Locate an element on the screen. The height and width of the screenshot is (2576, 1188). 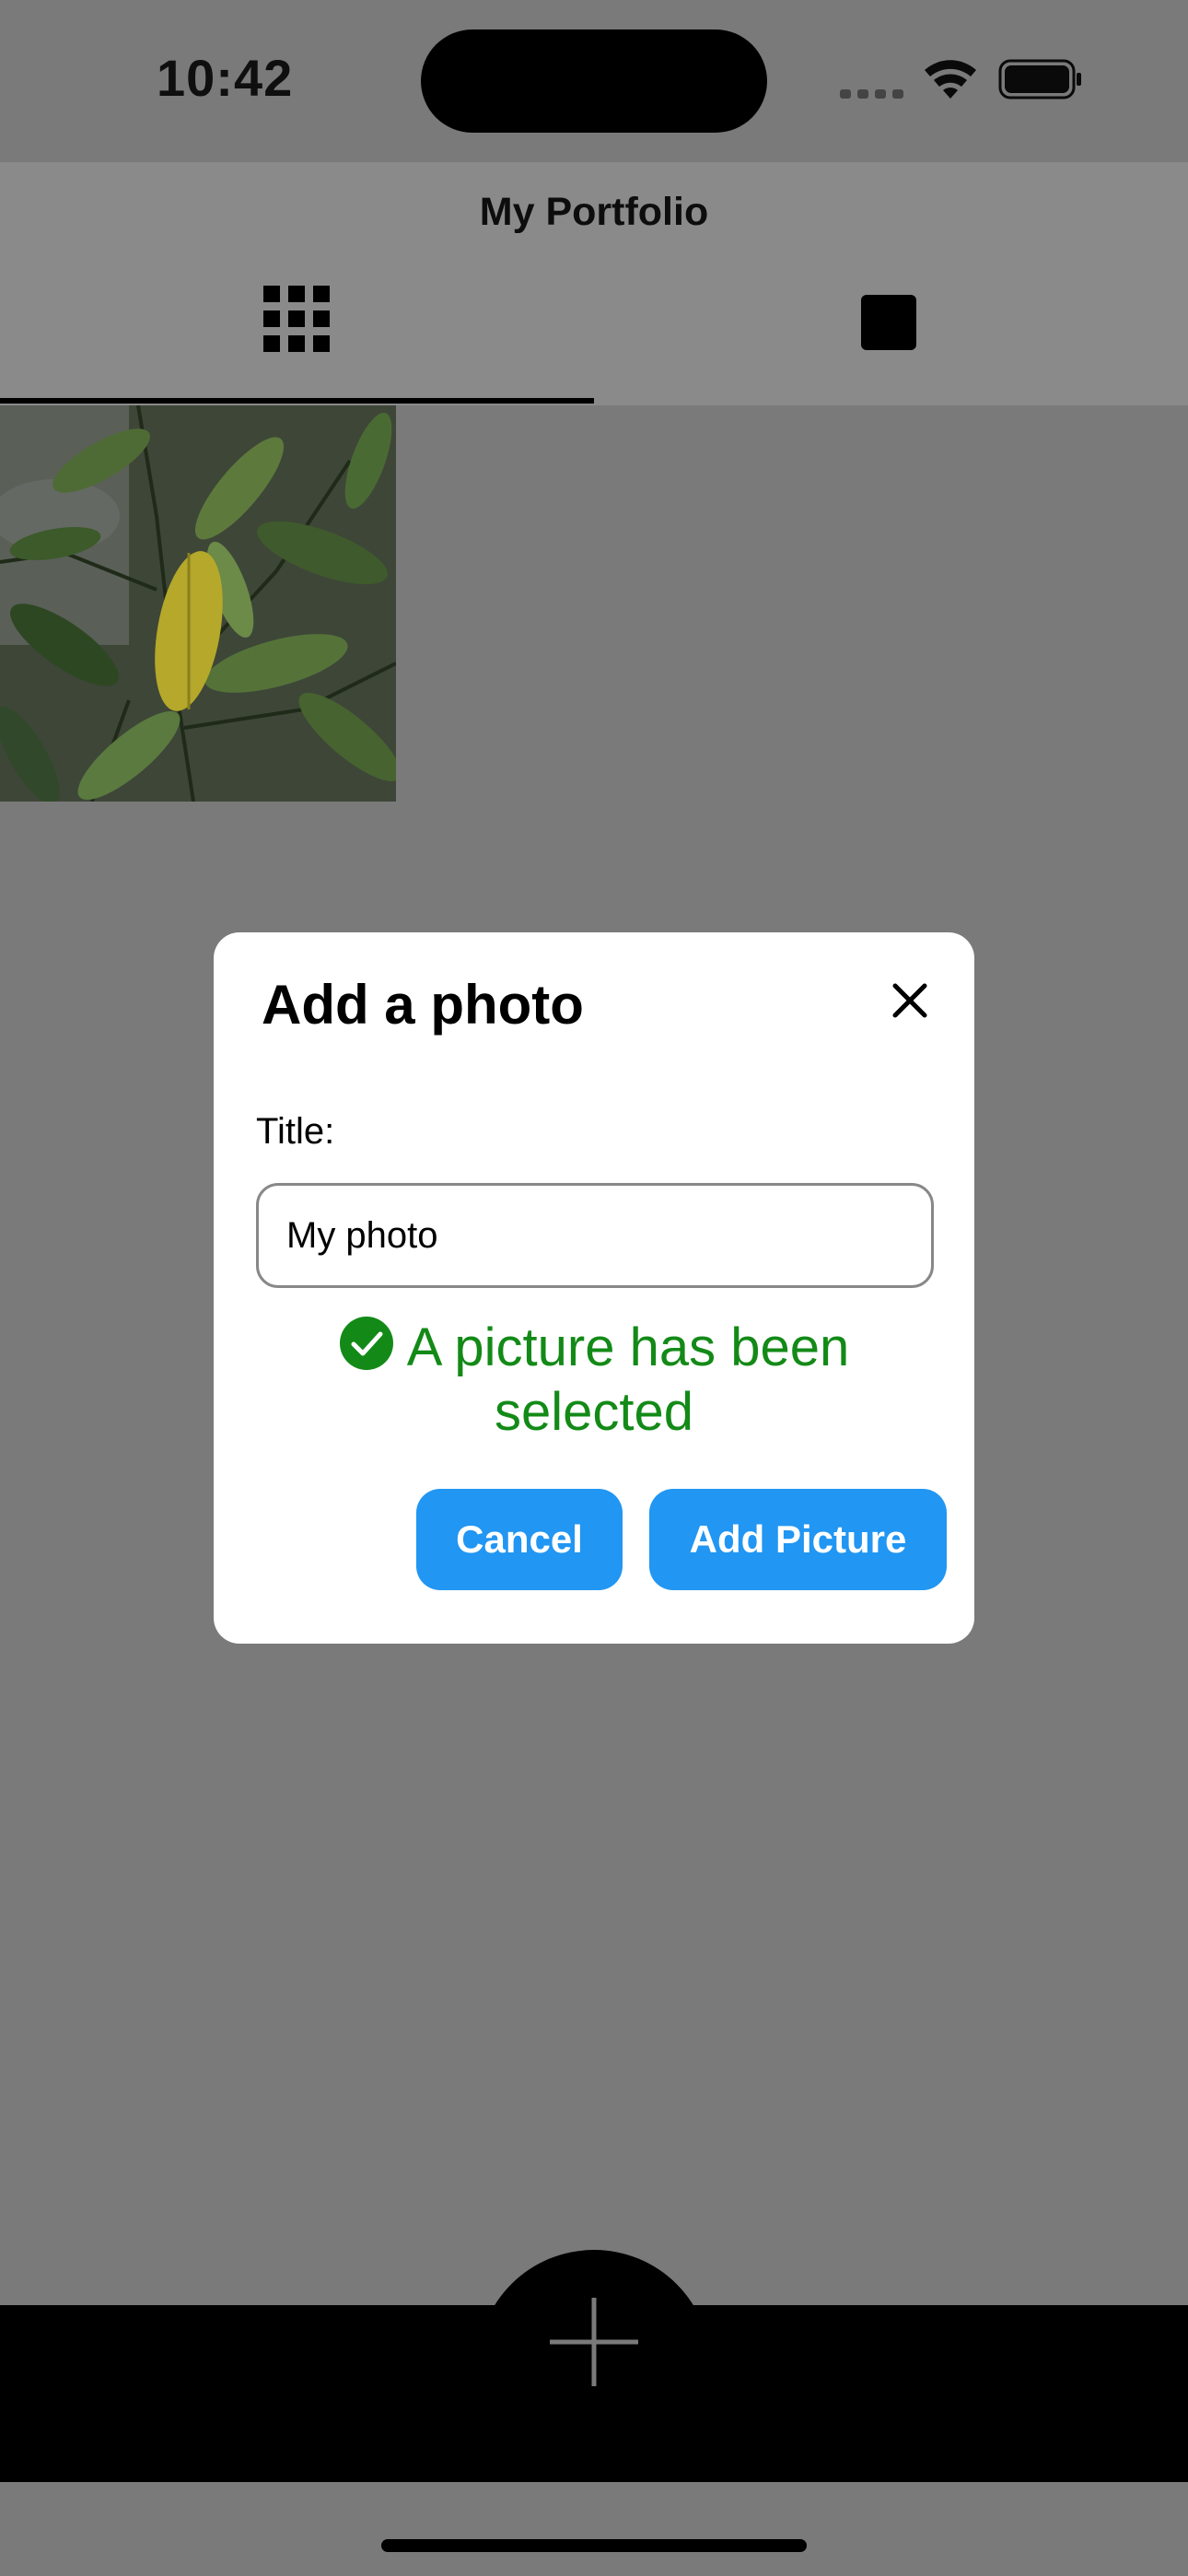
tab-selected-indicator is located at coordinates (297, 401).